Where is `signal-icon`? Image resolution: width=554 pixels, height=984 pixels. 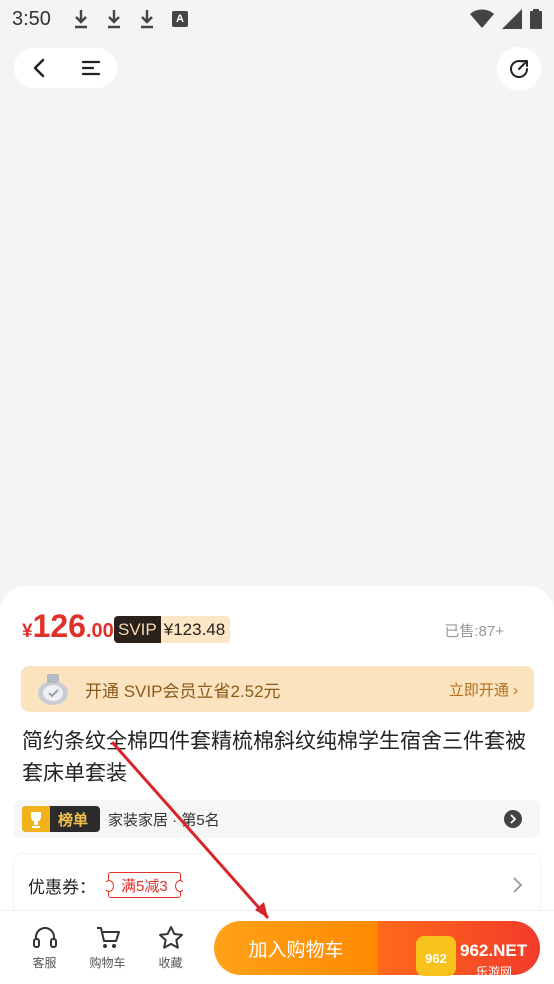
signal-icon is located at coordinates (512, 19).